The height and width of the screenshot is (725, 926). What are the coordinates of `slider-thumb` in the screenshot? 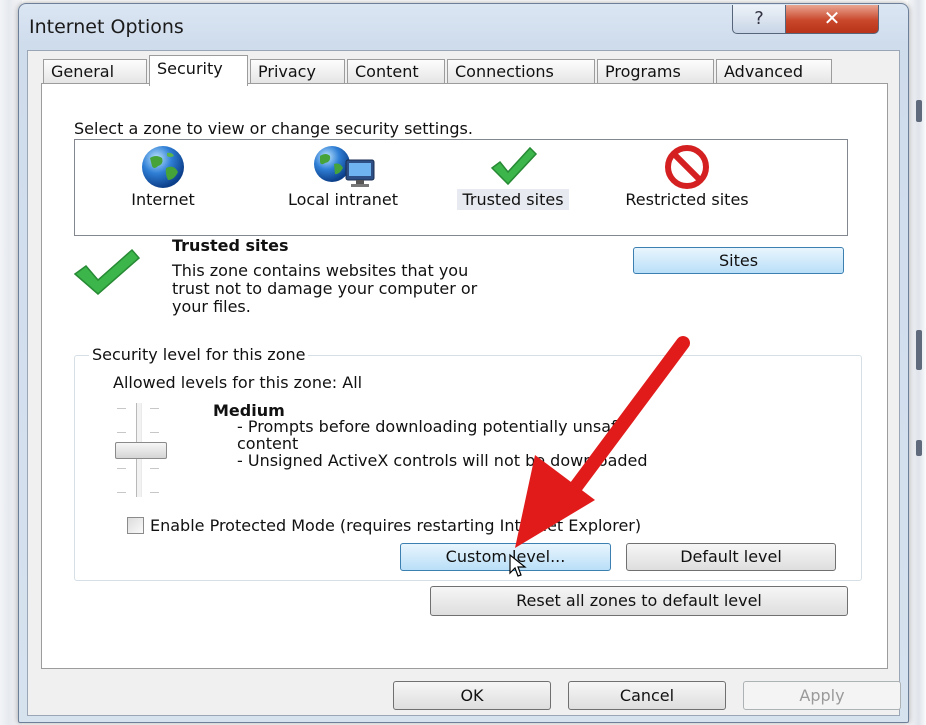 It's located at (141, 450).